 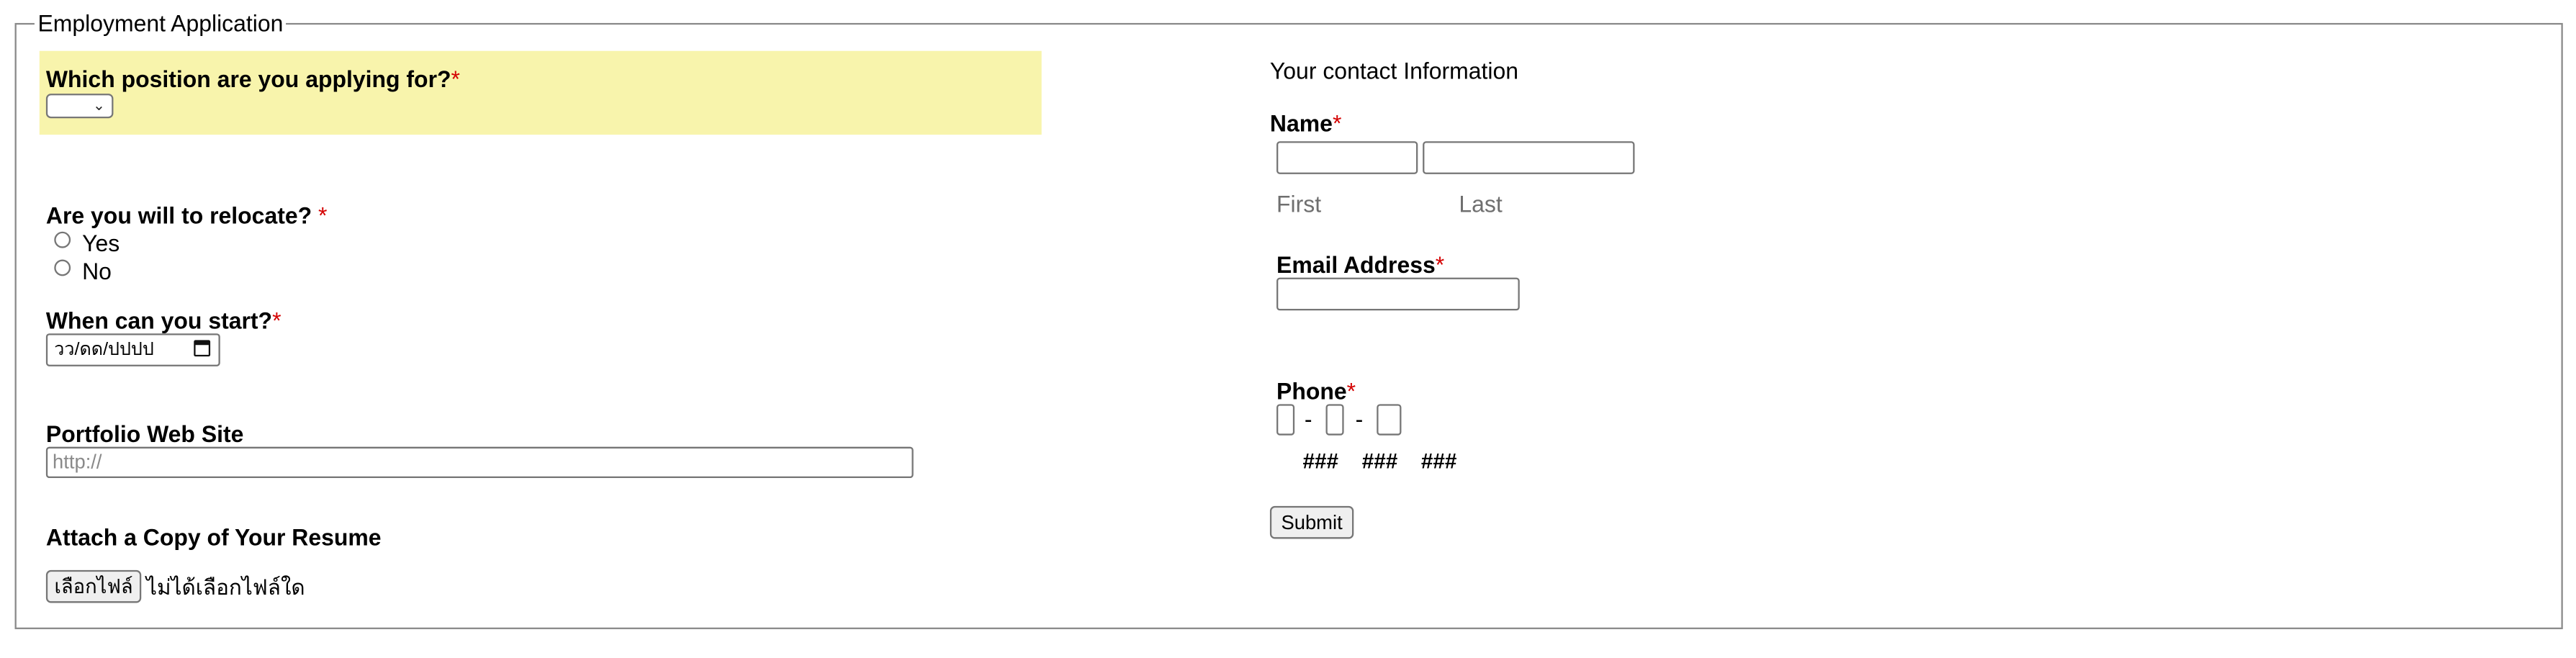 What do you see at coordinates (97, 271) in the screenshot?
I see `relocate-no-label: No` at bounding box center [97, 271].